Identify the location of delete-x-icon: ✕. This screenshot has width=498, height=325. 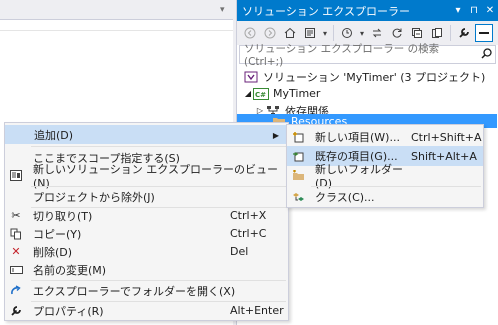
(16, 251).